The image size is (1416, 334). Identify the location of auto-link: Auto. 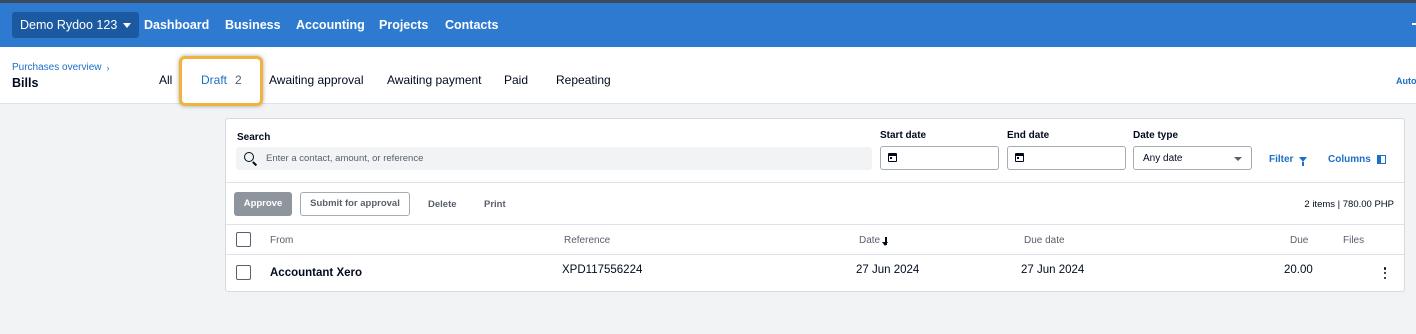
(1406, 81).